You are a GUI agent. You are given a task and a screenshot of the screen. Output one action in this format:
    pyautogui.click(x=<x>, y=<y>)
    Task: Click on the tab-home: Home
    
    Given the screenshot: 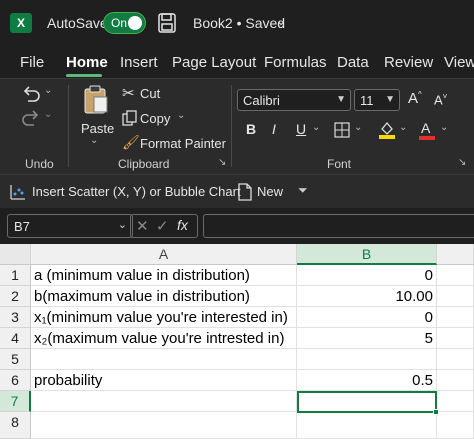 What is the action you would take?
    pyautogui.click(x=87, y=62)
    